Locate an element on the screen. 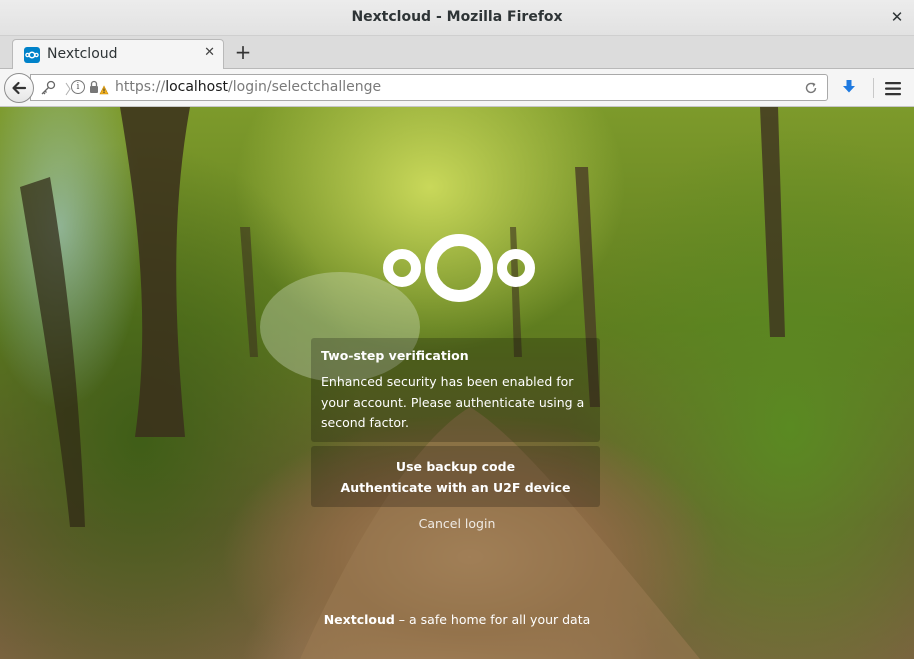 The image size is (914, 659). lock-warning-icon is located at coordinates (99, 90).